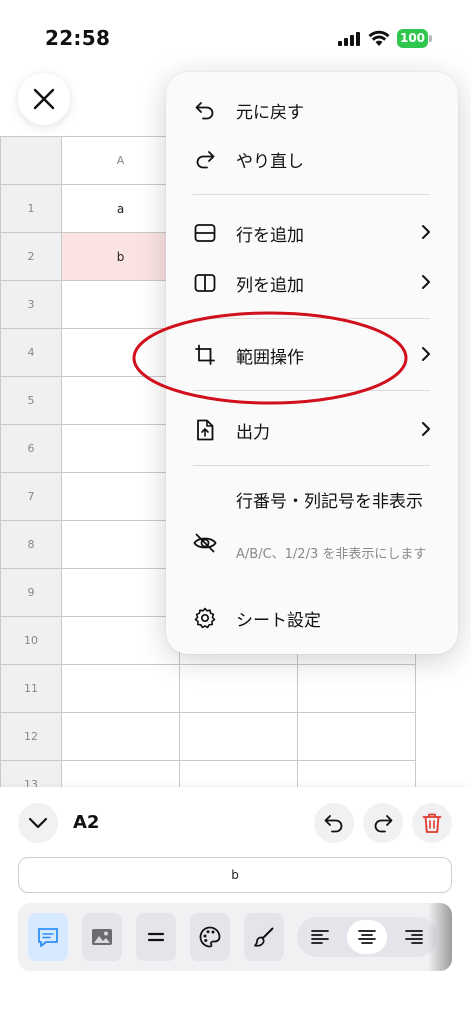 Image resolution: width=471 pixels, height=1024 pixels. What do you see at coordinates (120, 256) in the screenshot?
I see `cell-a2-selected: b` at bounding box center [120, 256].